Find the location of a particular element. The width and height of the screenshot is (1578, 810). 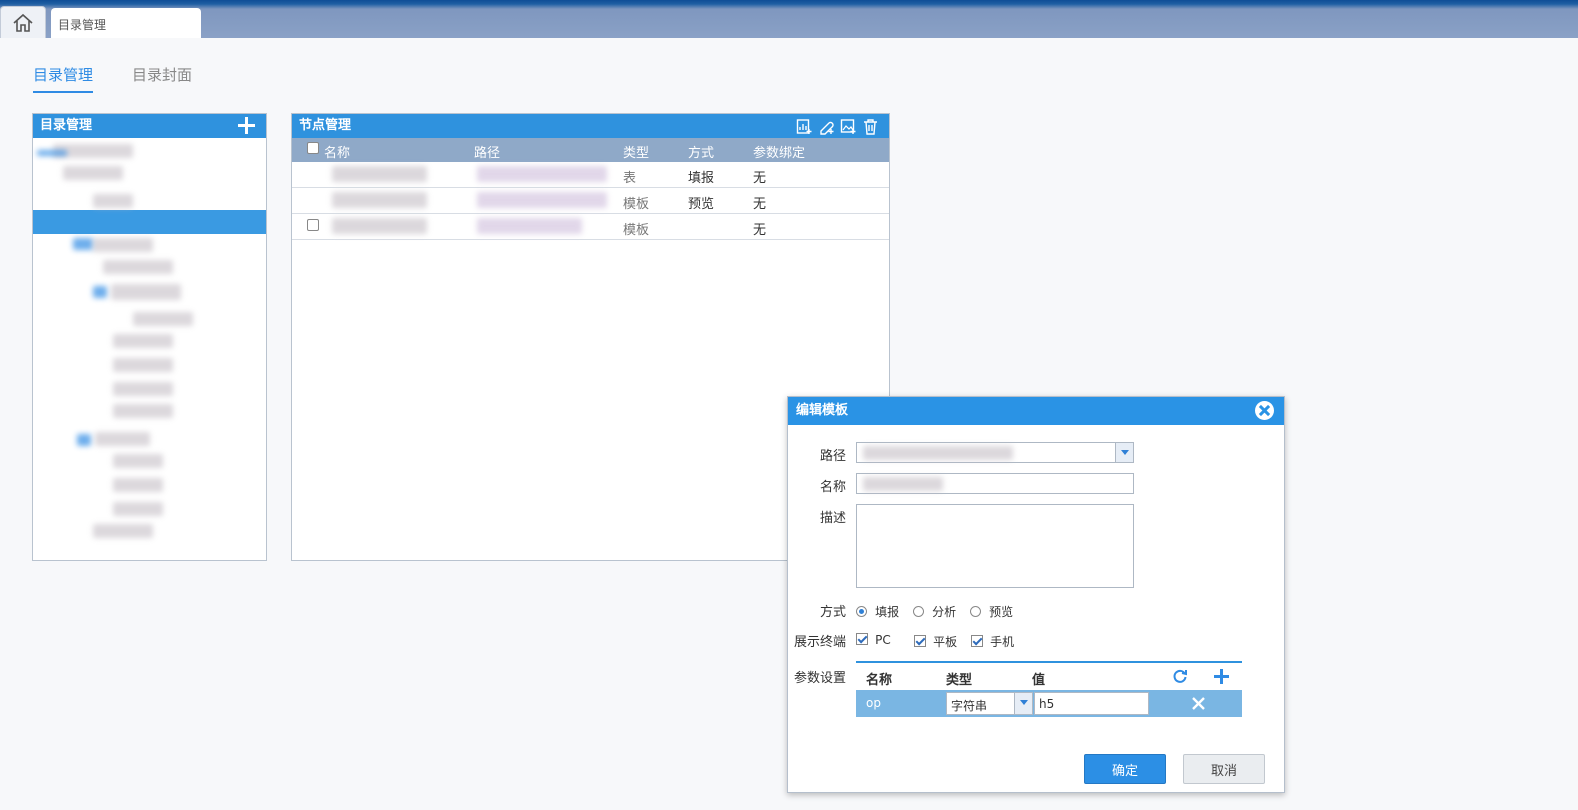

path-select is located at coordinates (995, 452).